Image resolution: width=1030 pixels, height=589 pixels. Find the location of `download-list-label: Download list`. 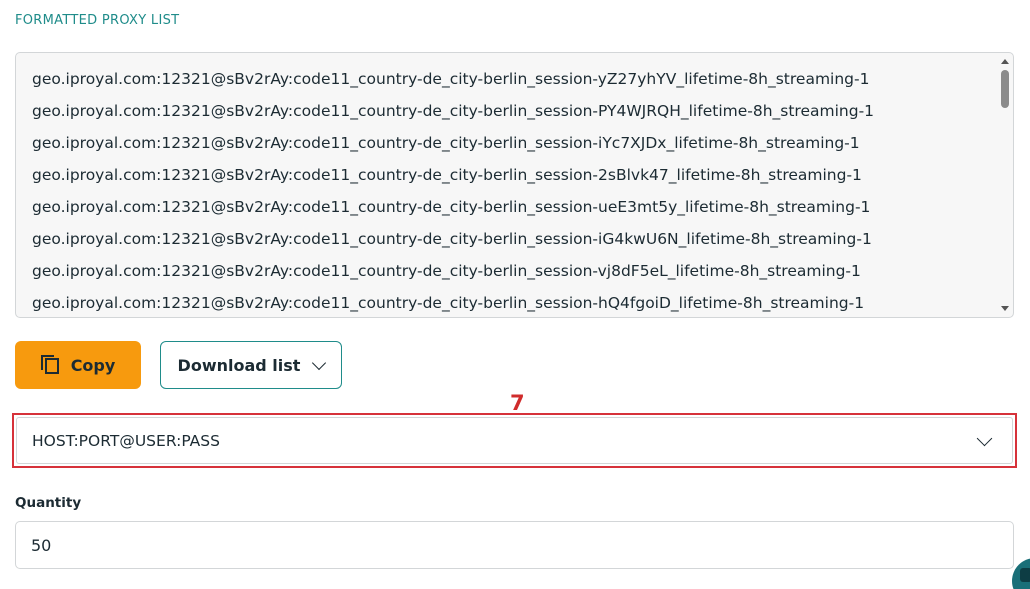

download-list-label: Download list is located at coordinates (239, 365).